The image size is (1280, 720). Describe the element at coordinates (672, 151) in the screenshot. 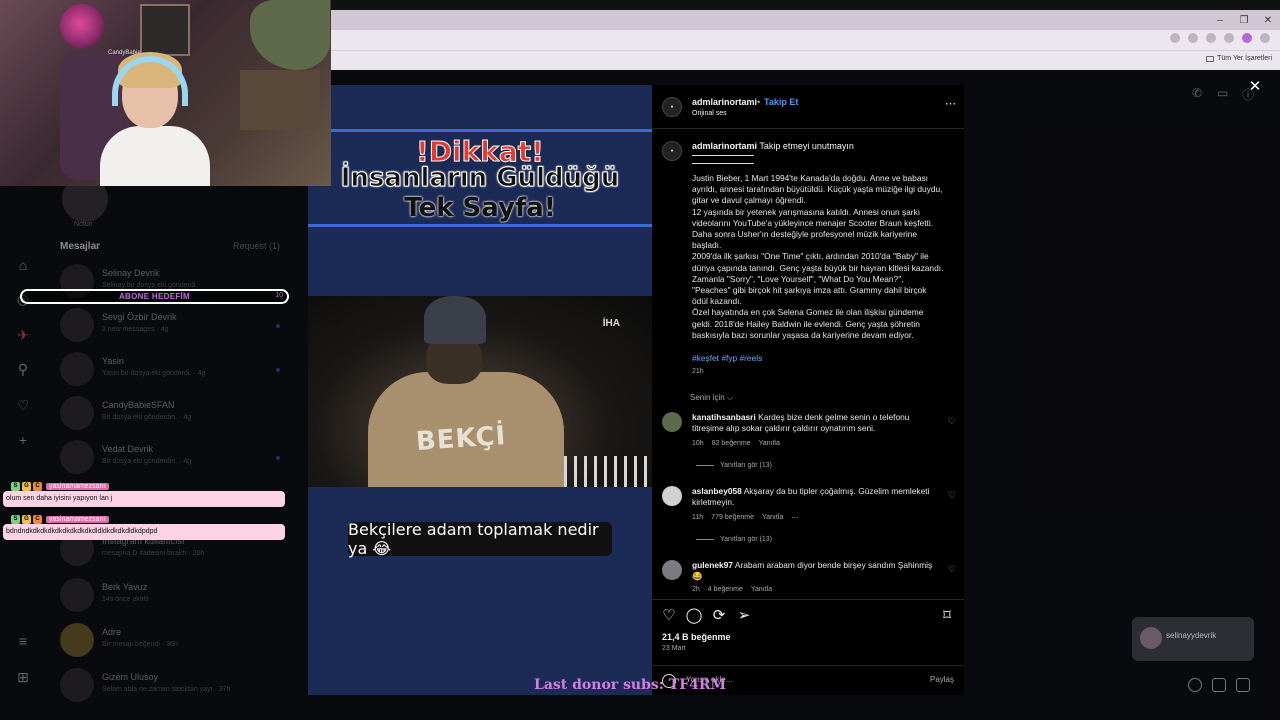

I see `caption-author-avatar: ●` at that location.